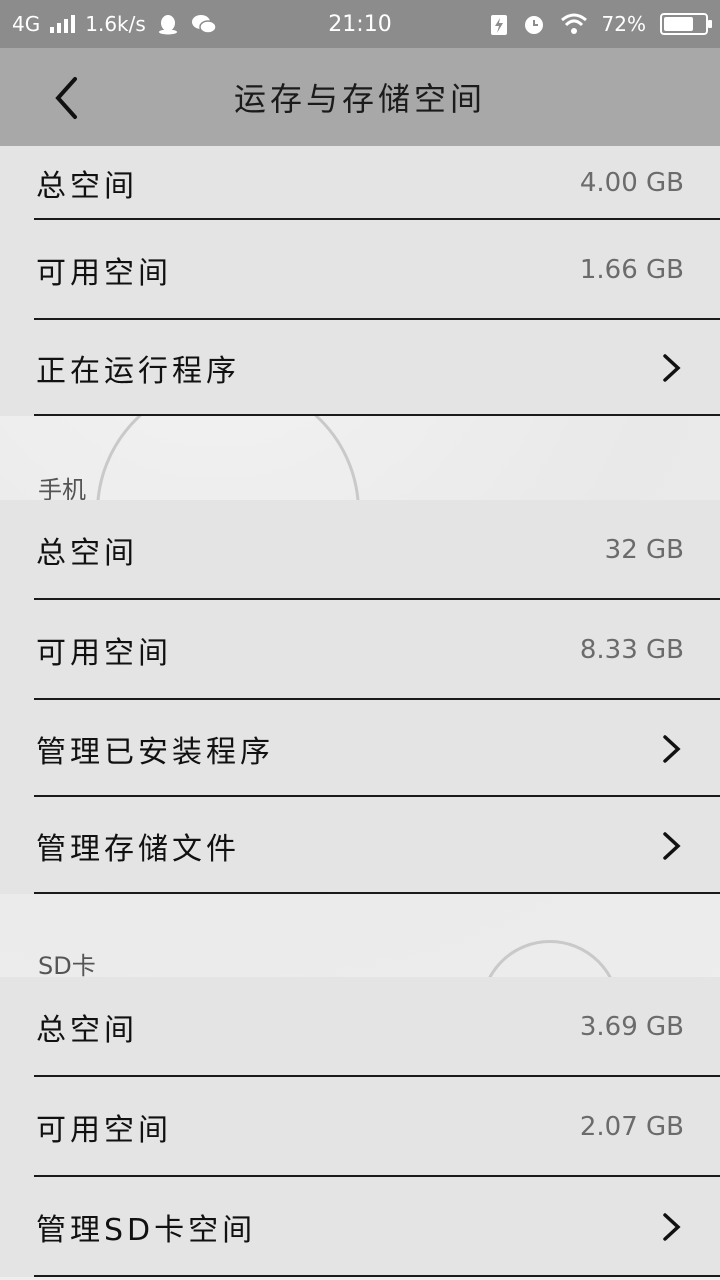 The height and width of the screenshot is (1280, 720). What do you see at coordinates (360, 650) in the screenshot?
I see `phone-available-row: 可用空间 8.33 GB` at bounding box center [360, 650].